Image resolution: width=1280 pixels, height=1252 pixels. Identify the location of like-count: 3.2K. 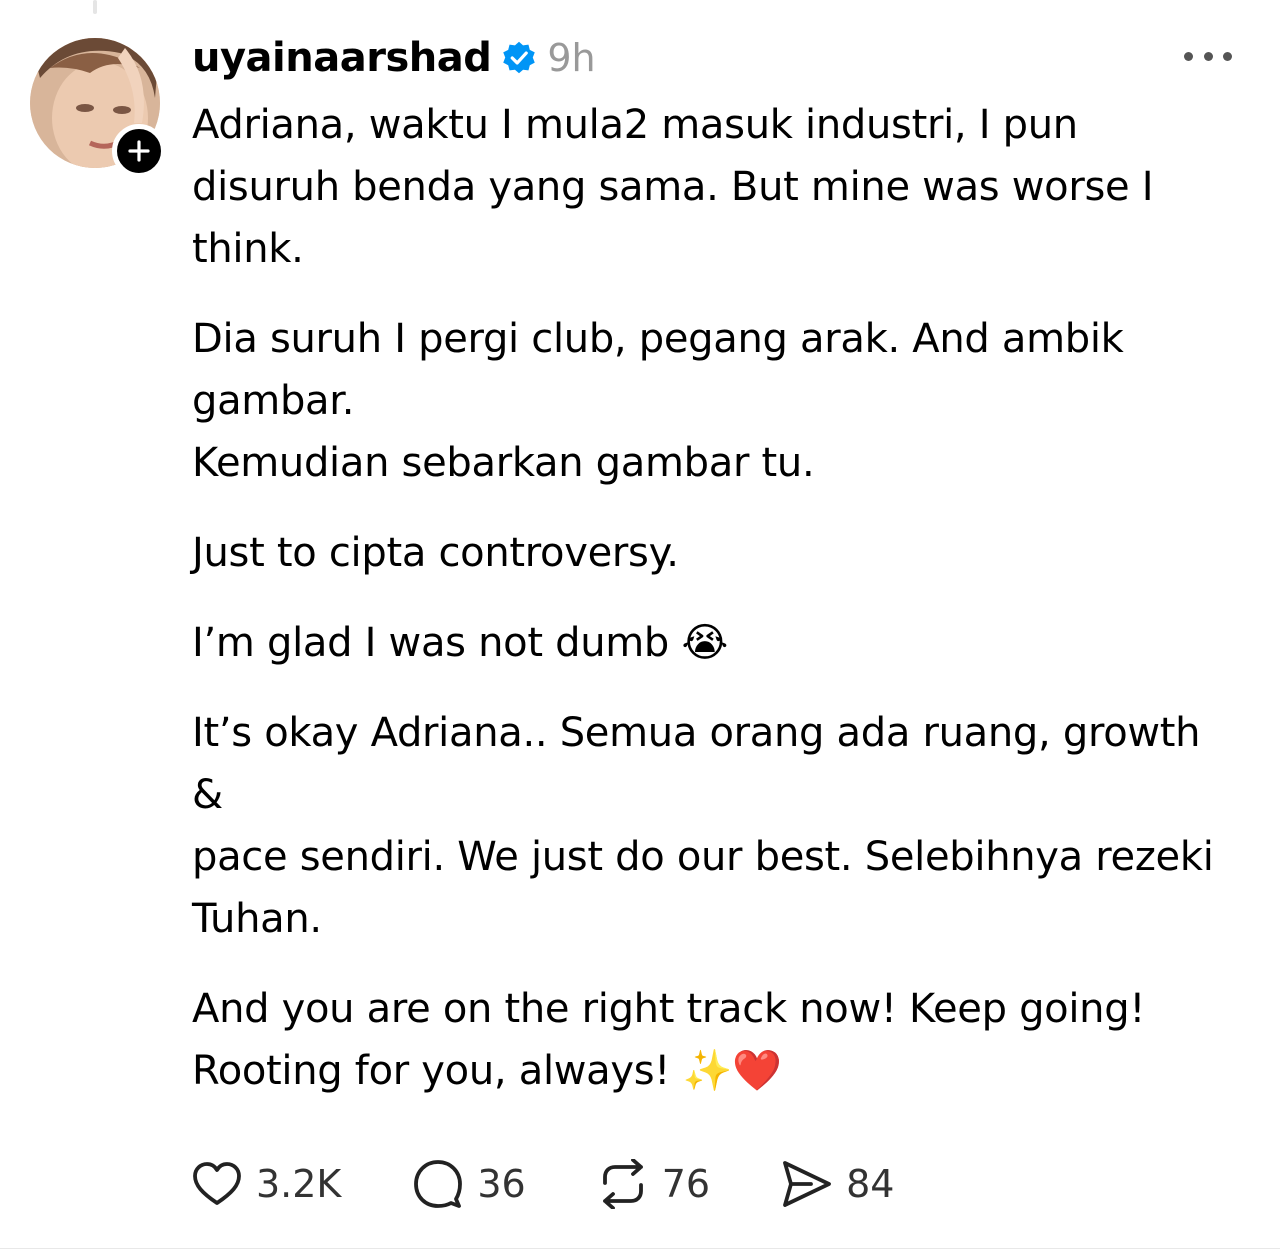
(299, 1184).